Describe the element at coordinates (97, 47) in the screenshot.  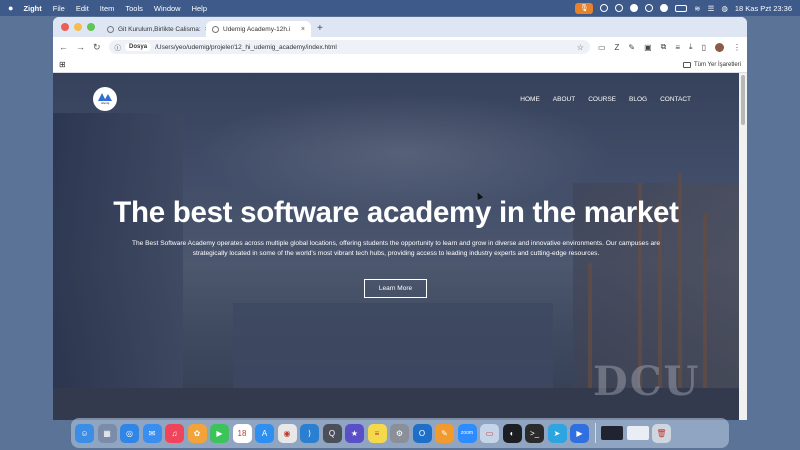
I see `reload-icon: ↻` at that location.